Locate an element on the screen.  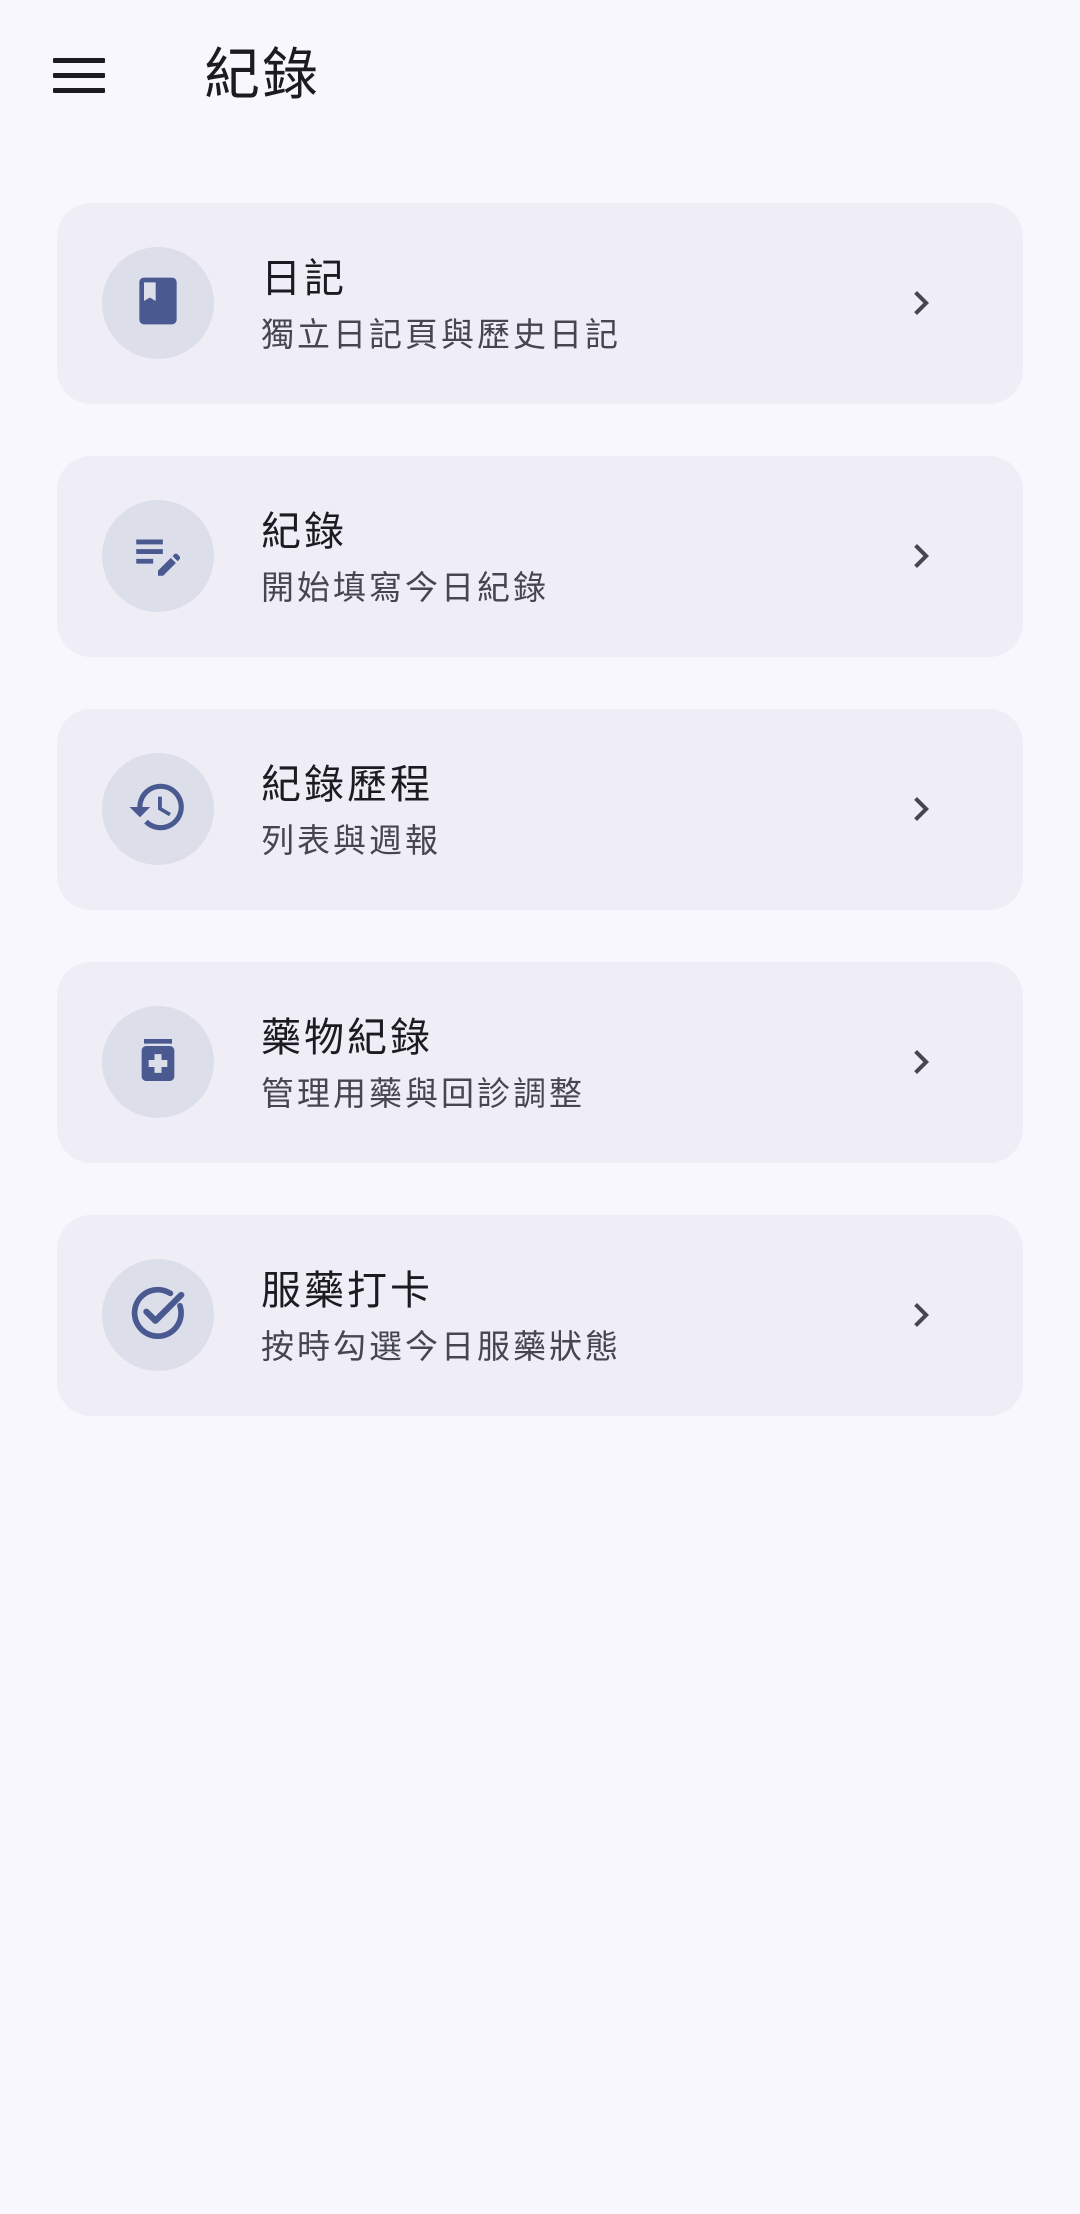
bookmark-book-icon is located at coordinates (158, 303).